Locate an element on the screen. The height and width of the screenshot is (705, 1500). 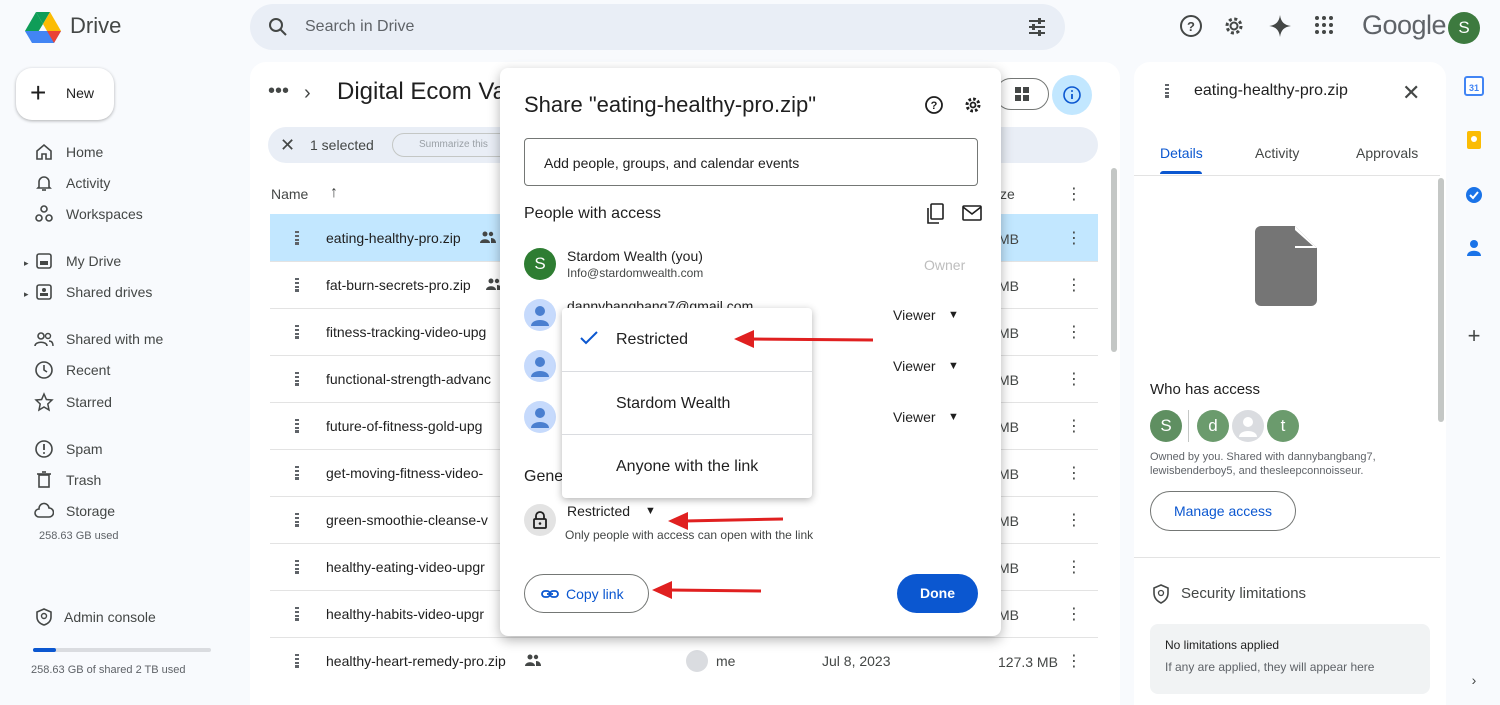
tab-details: Details is located at coordinates (1181, 153).